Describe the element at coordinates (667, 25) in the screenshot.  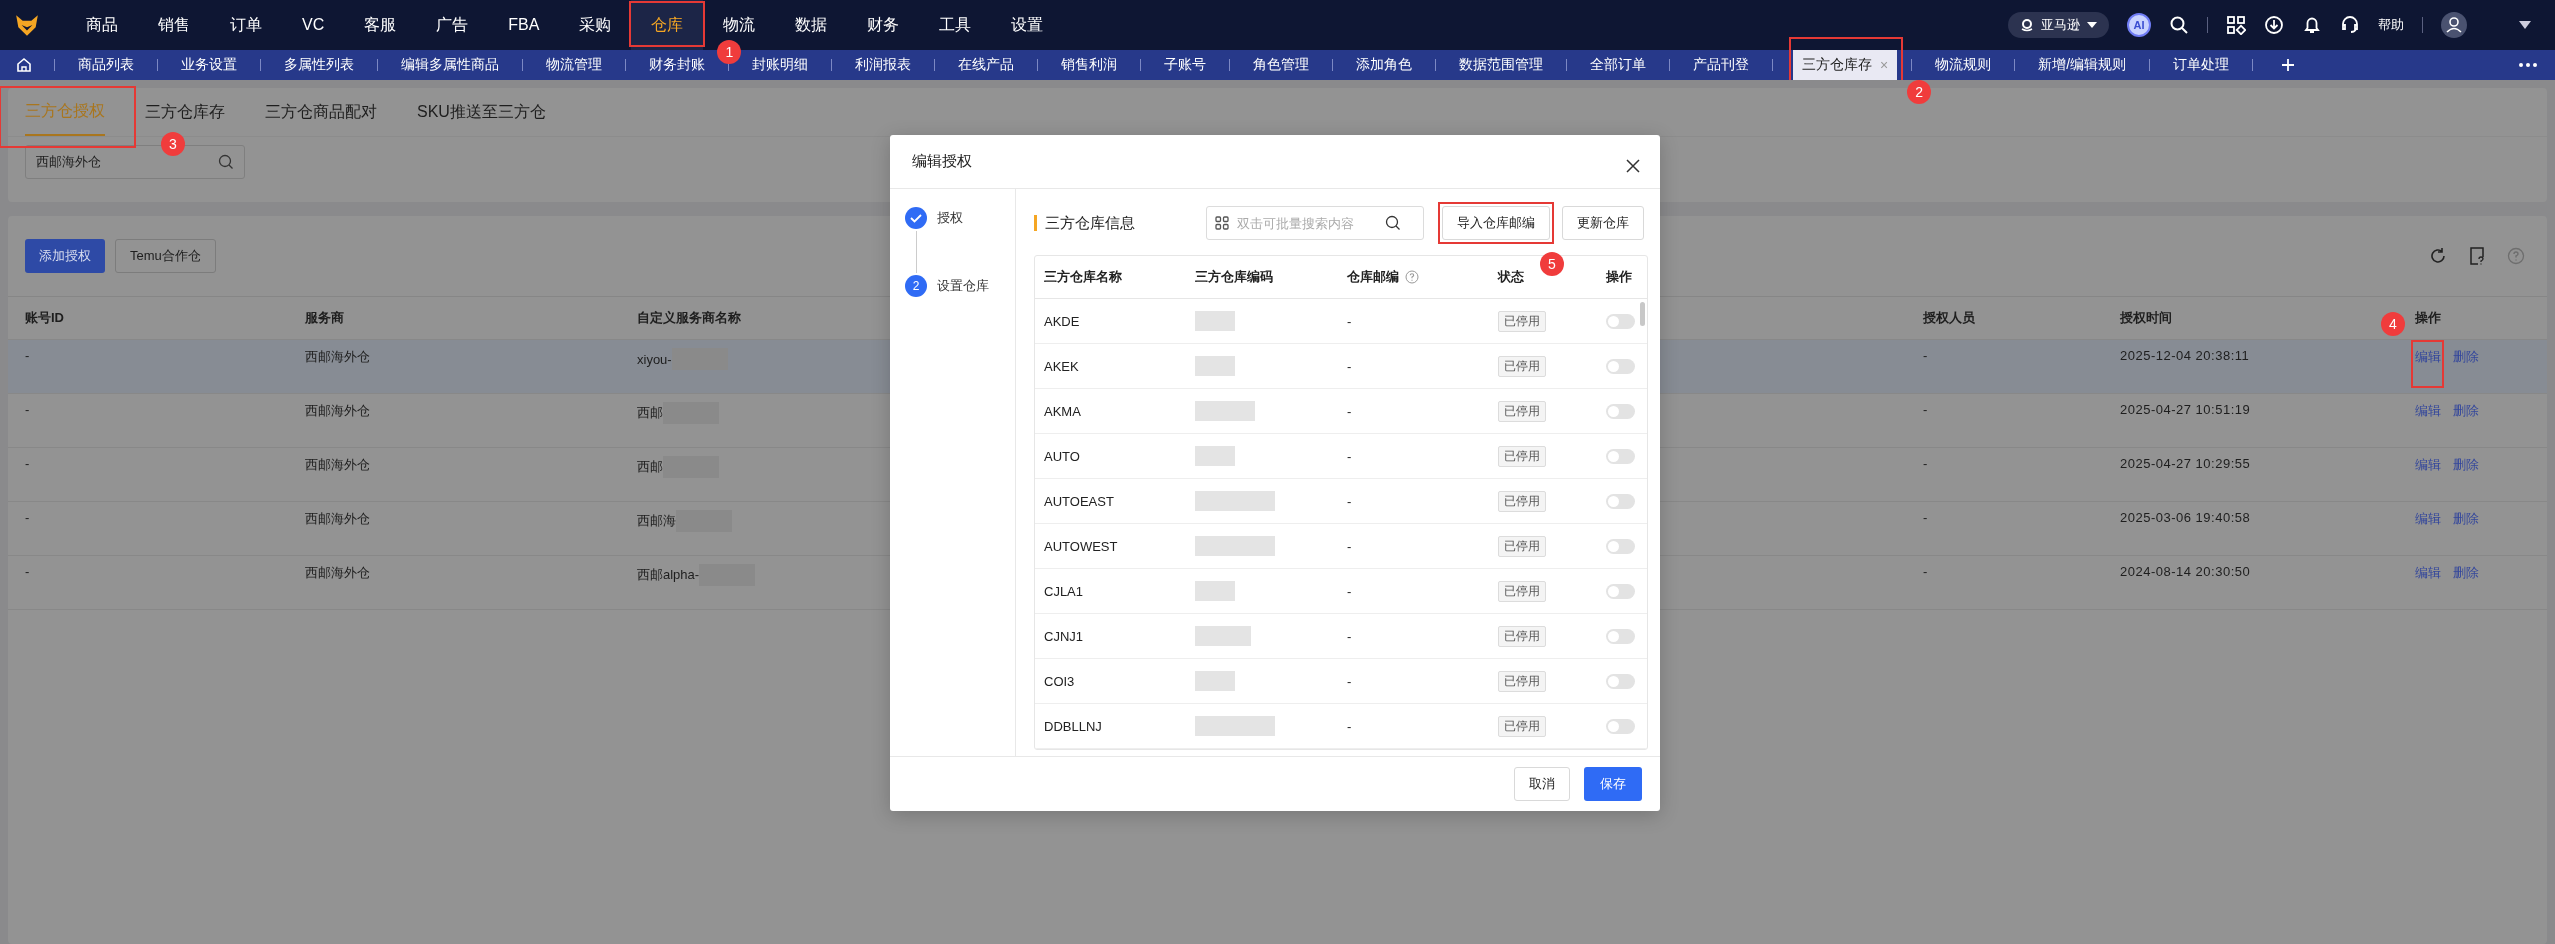
I see `nav-menu-item: 仓库` at that location.